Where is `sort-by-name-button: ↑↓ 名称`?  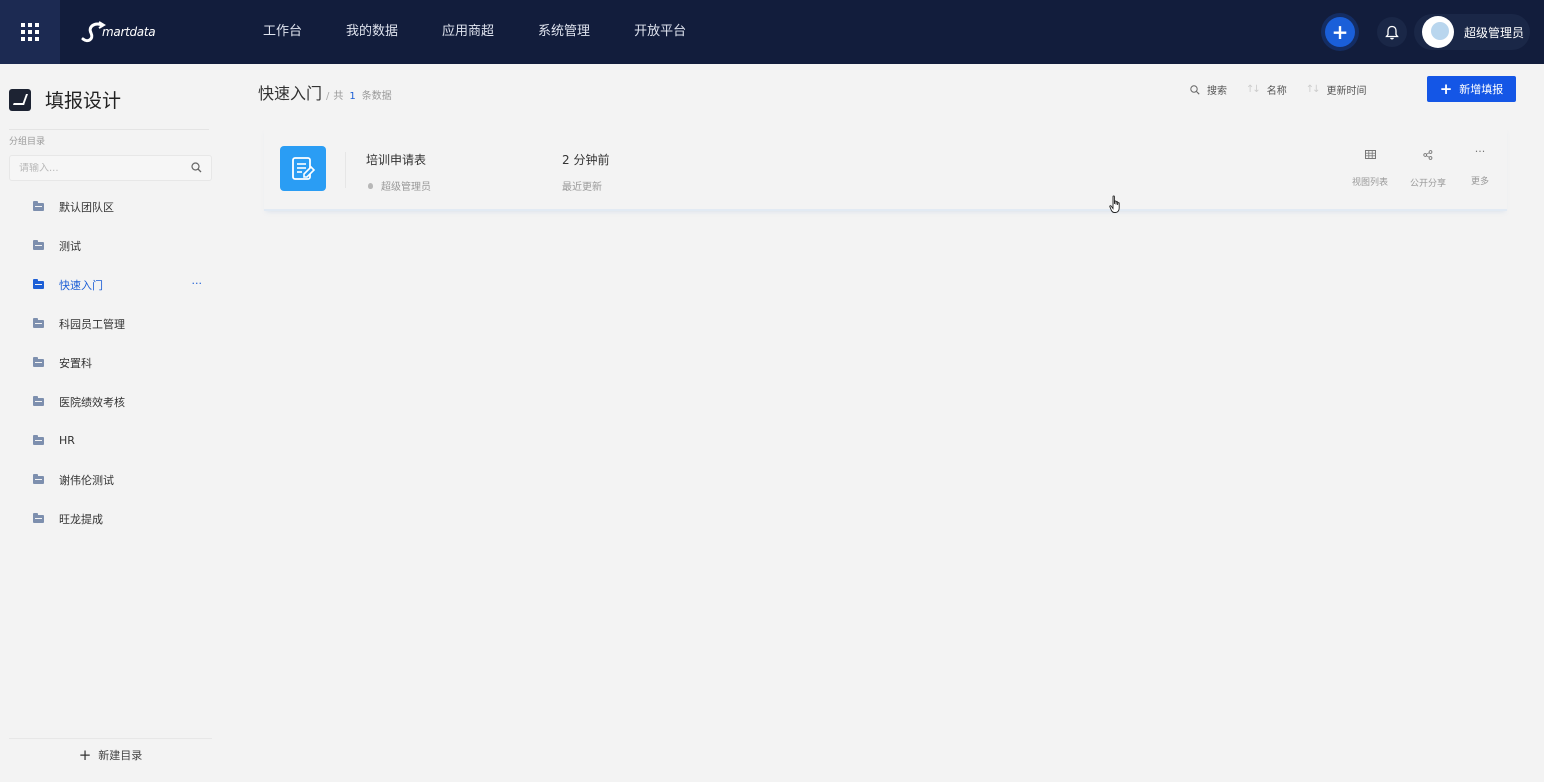
sort-by-name-button: ↑↓ 名称 is located at coordinates (1266, 89).